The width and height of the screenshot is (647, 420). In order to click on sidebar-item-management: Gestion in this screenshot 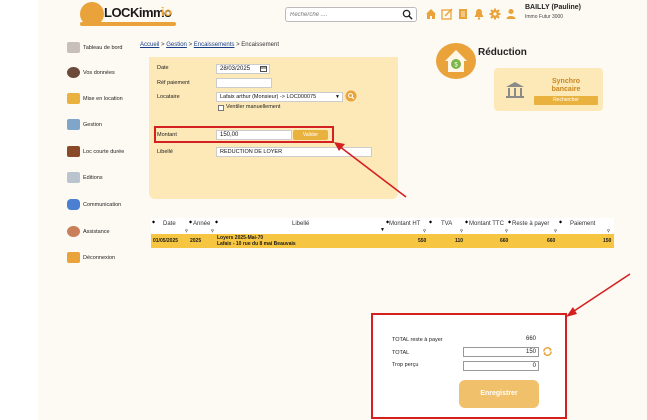, I will do `click(84, 124)`.